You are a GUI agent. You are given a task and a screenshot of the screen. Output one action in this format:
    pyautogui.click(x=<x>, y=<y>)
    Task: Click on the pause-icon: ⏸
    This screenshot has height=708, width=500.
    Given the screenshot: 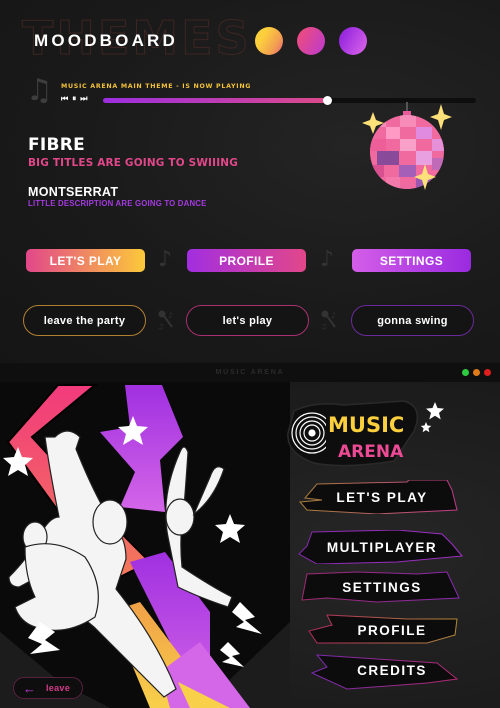 What is the action you would take?
    pyautogui.click(x=74, y=99)
    